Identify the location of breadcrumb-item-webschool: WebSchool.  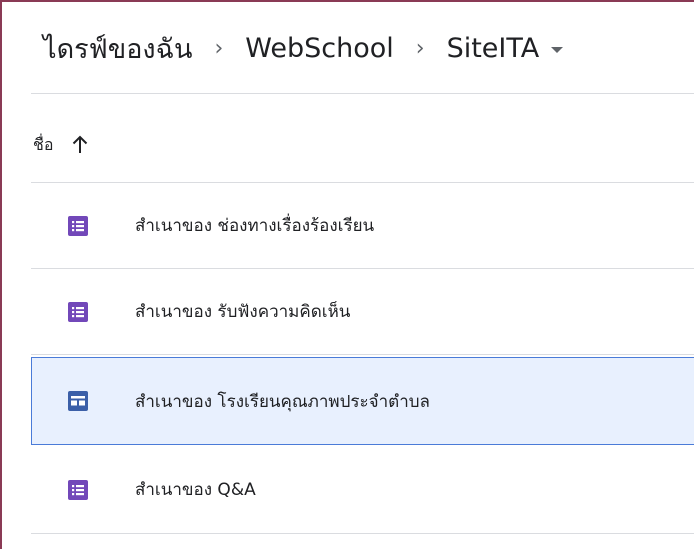
(319, 48).